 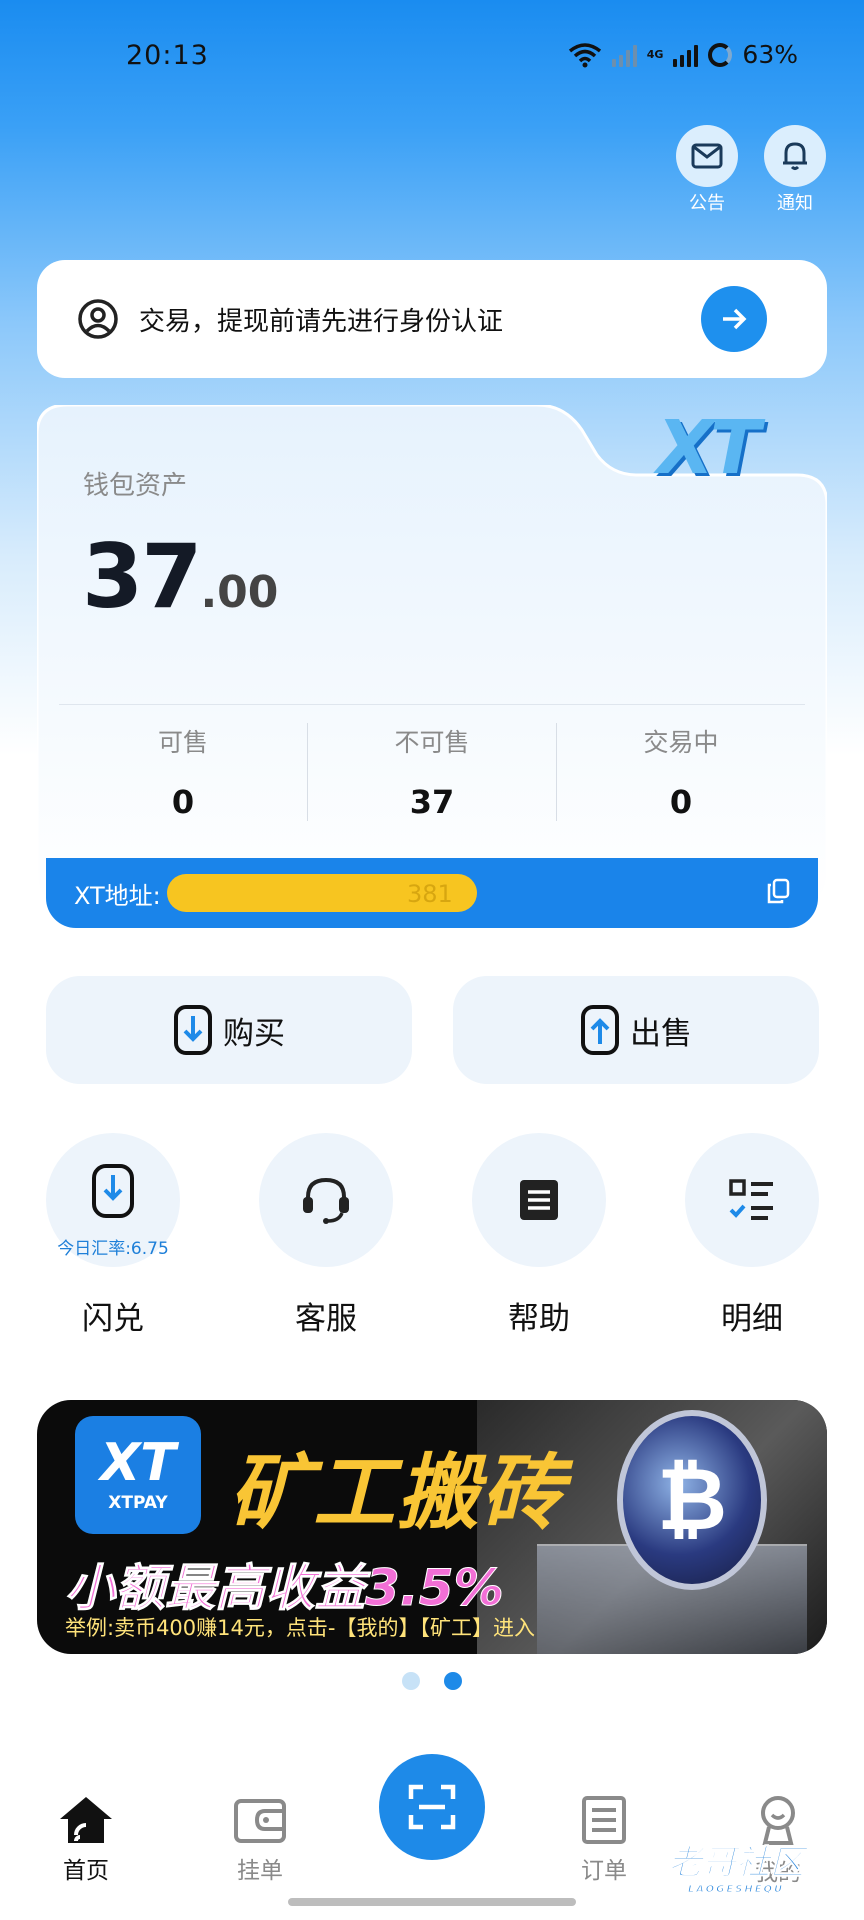 I want to click on quick-label: 明细, so click(x=752, y=1319).